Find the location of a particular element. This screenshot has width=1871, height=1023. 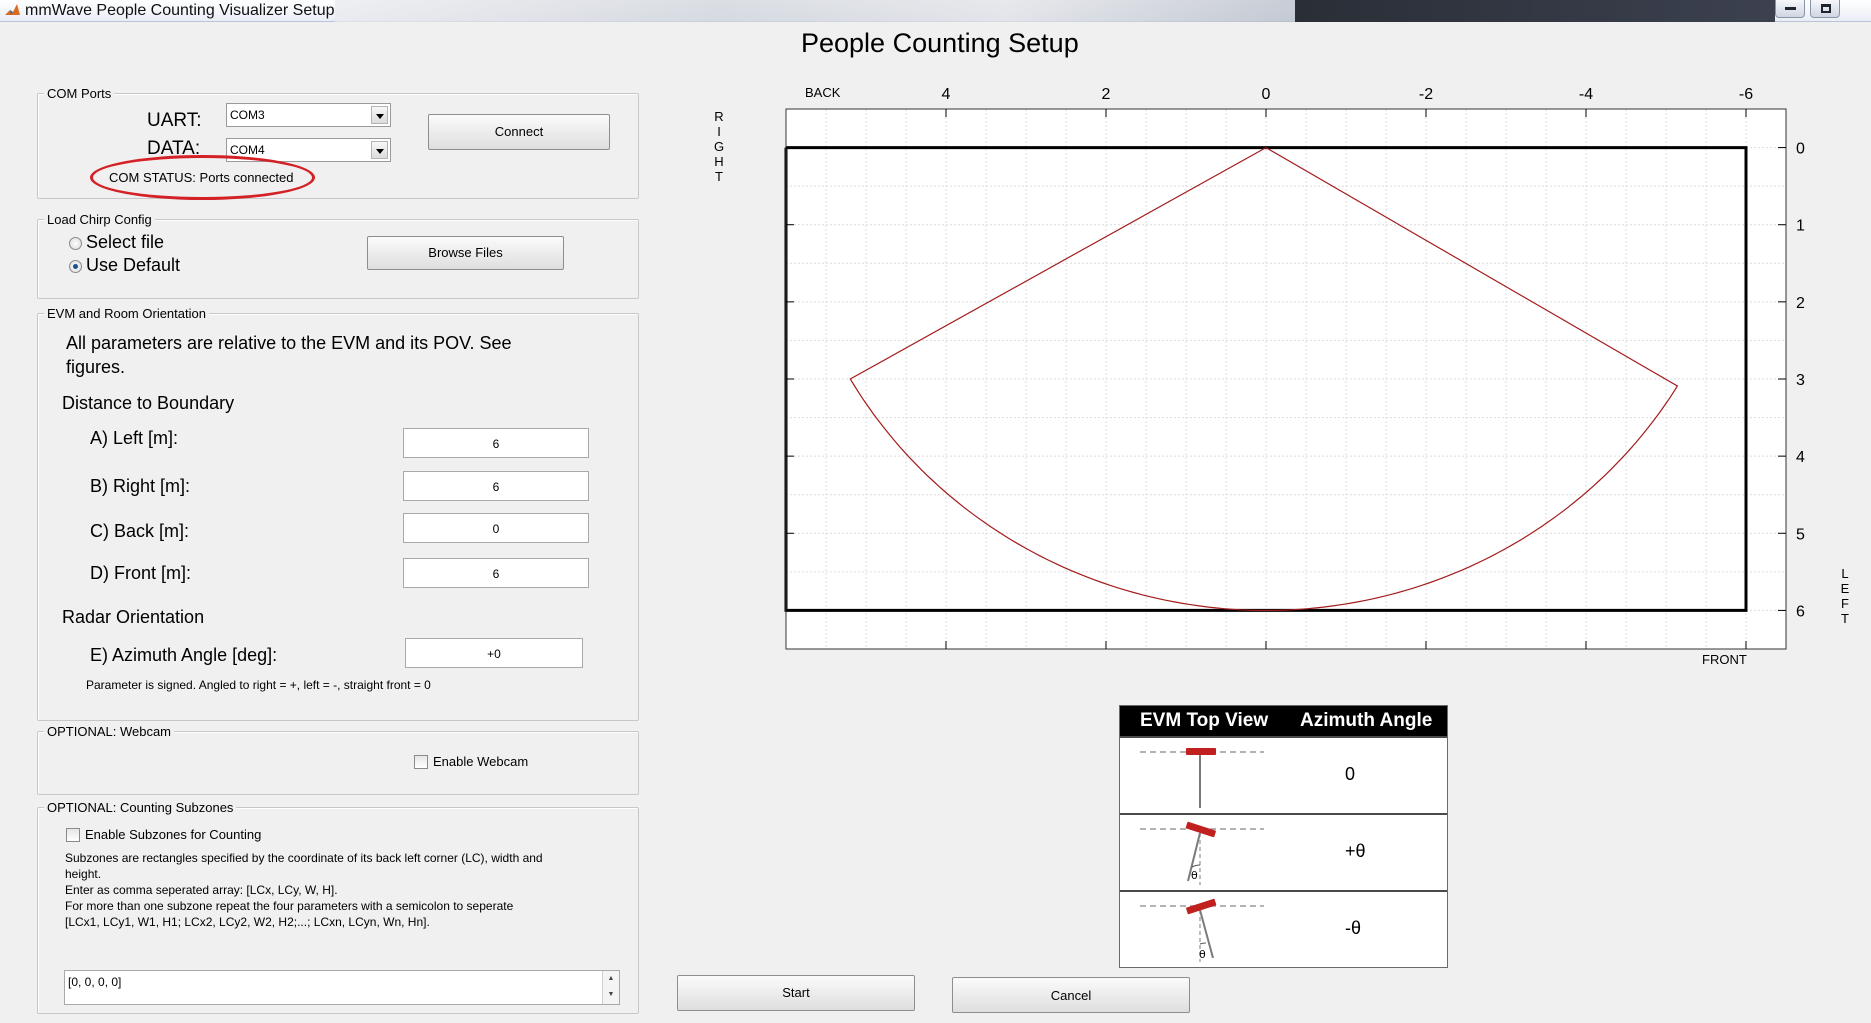

subzones-legend: OPTIONAL: Counting Subzones is located at coordinates (140, 807).